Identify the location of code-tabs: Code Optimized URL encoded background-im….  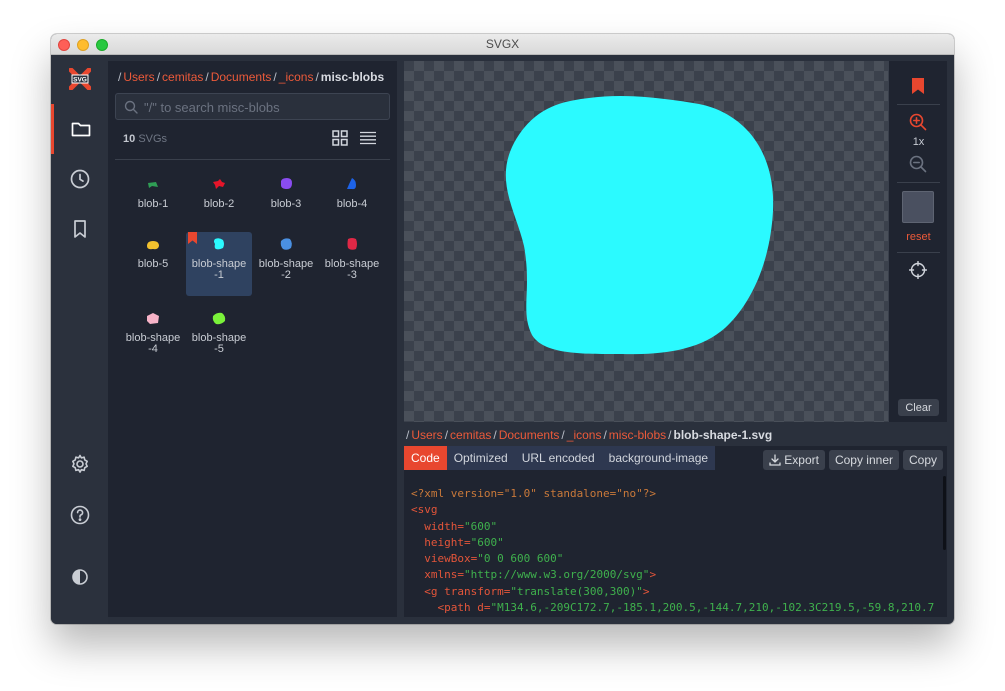
(560, 458).